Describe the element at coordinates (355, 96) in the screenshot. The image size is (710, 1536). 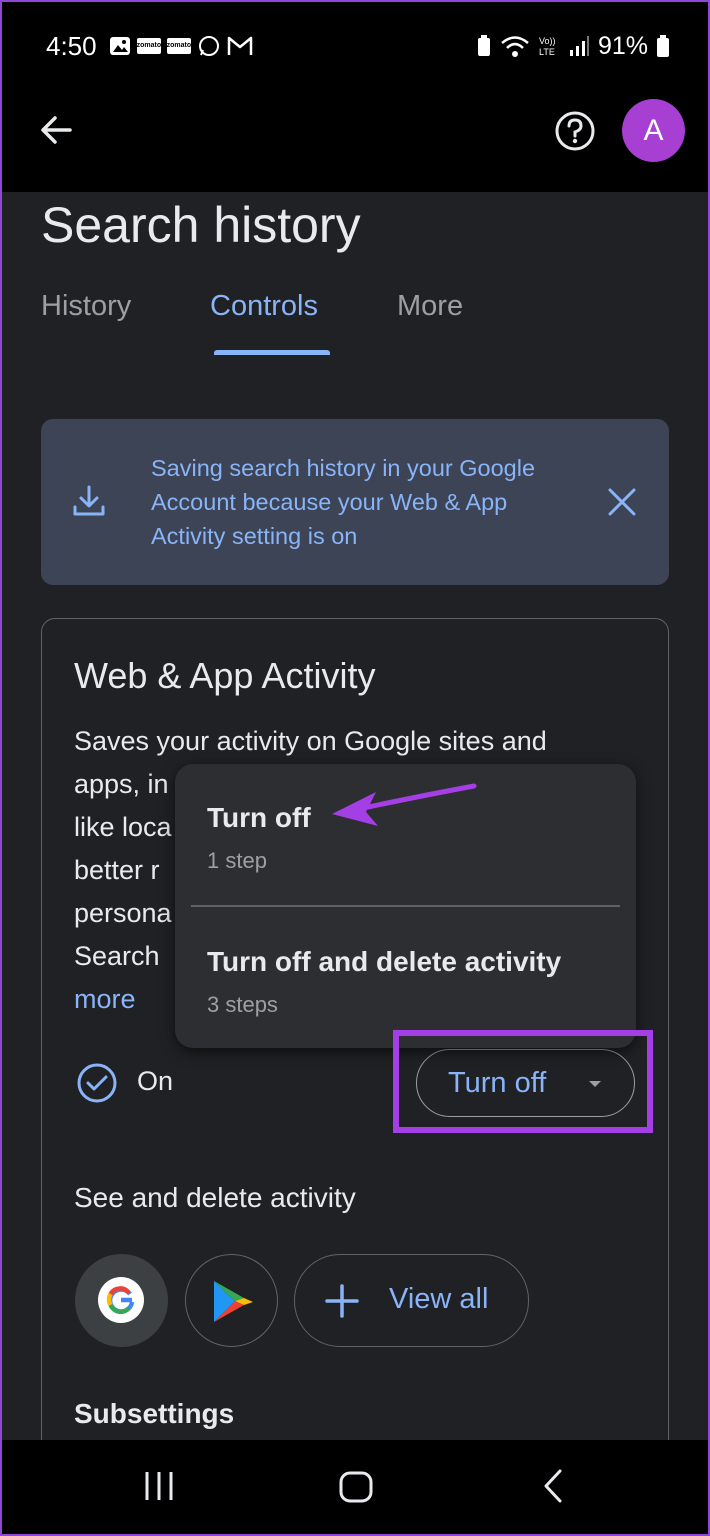
I see `top-app-bar: 4:50 zomato zomato Vo)) LTE 91% A` at that location.